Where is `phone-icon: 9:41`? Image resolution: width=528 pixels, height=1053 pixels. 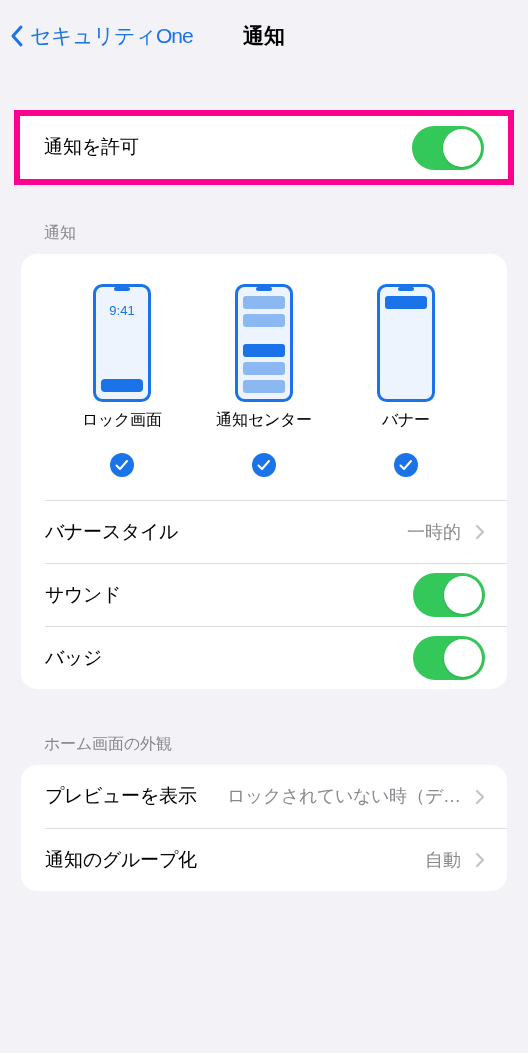 phone-icon: 9:41 is located at coordinates (122, 343).